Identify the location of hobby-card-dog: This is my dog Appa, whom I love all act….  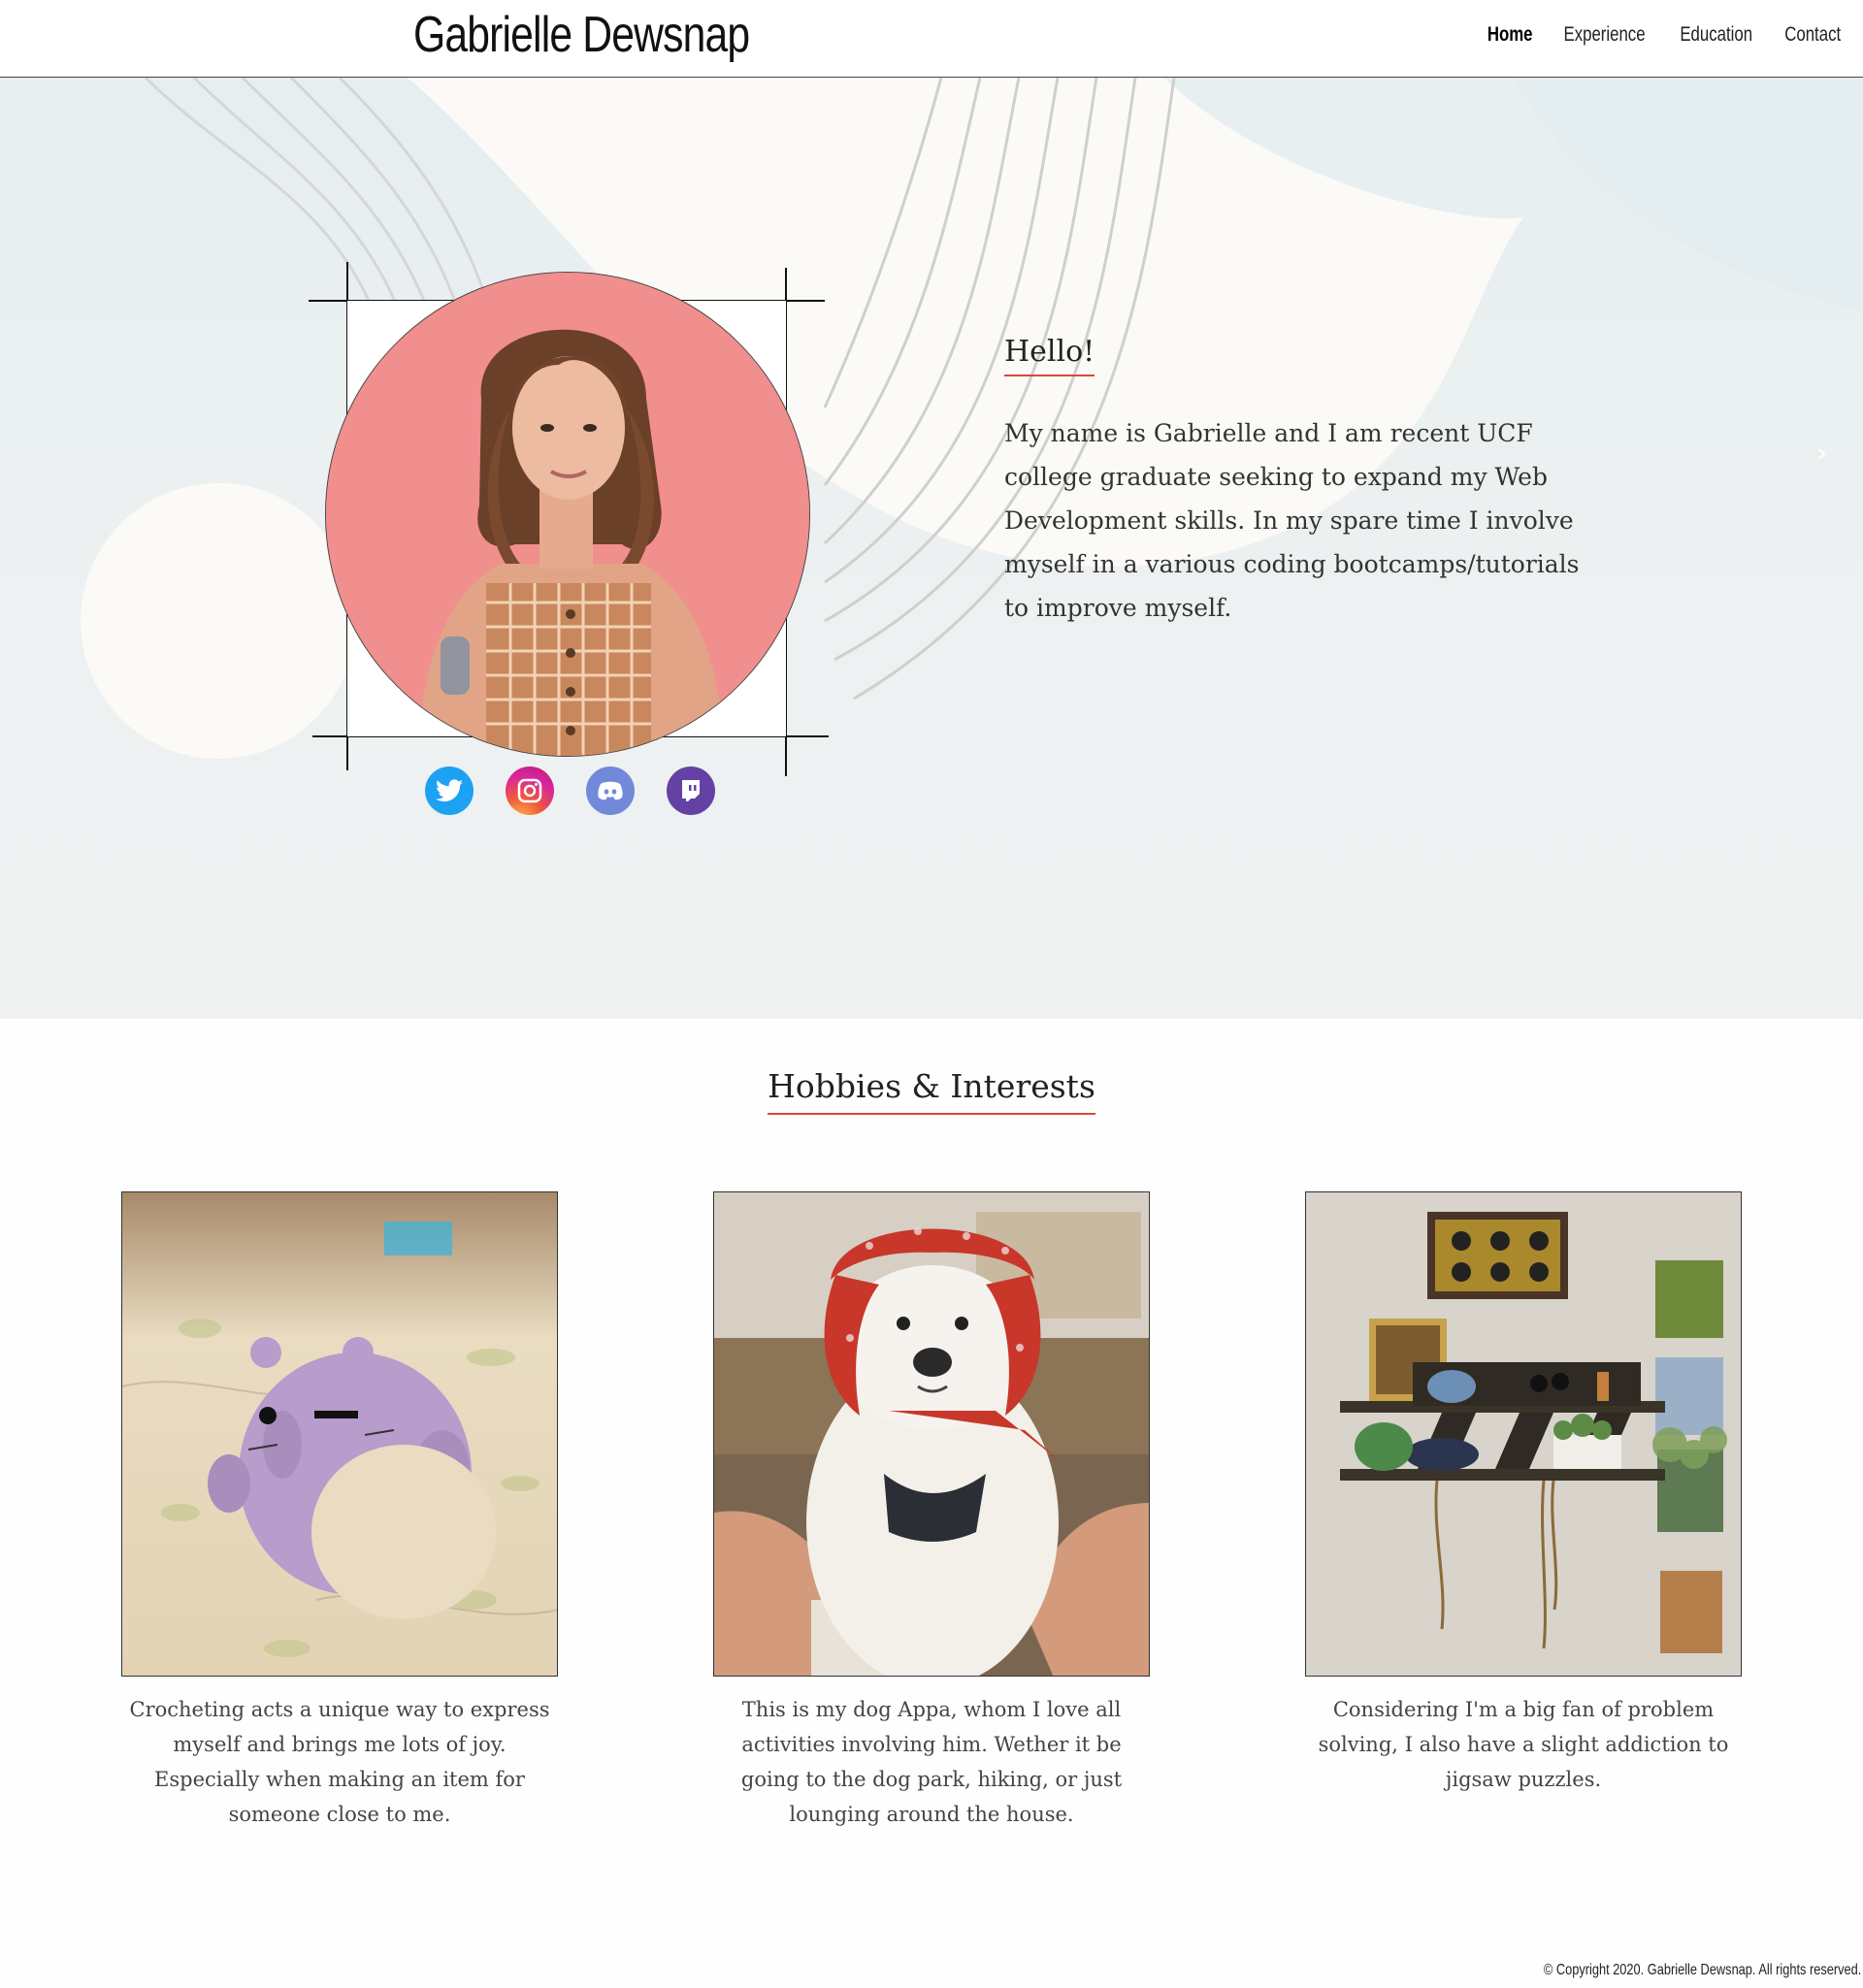
(931, 1511).